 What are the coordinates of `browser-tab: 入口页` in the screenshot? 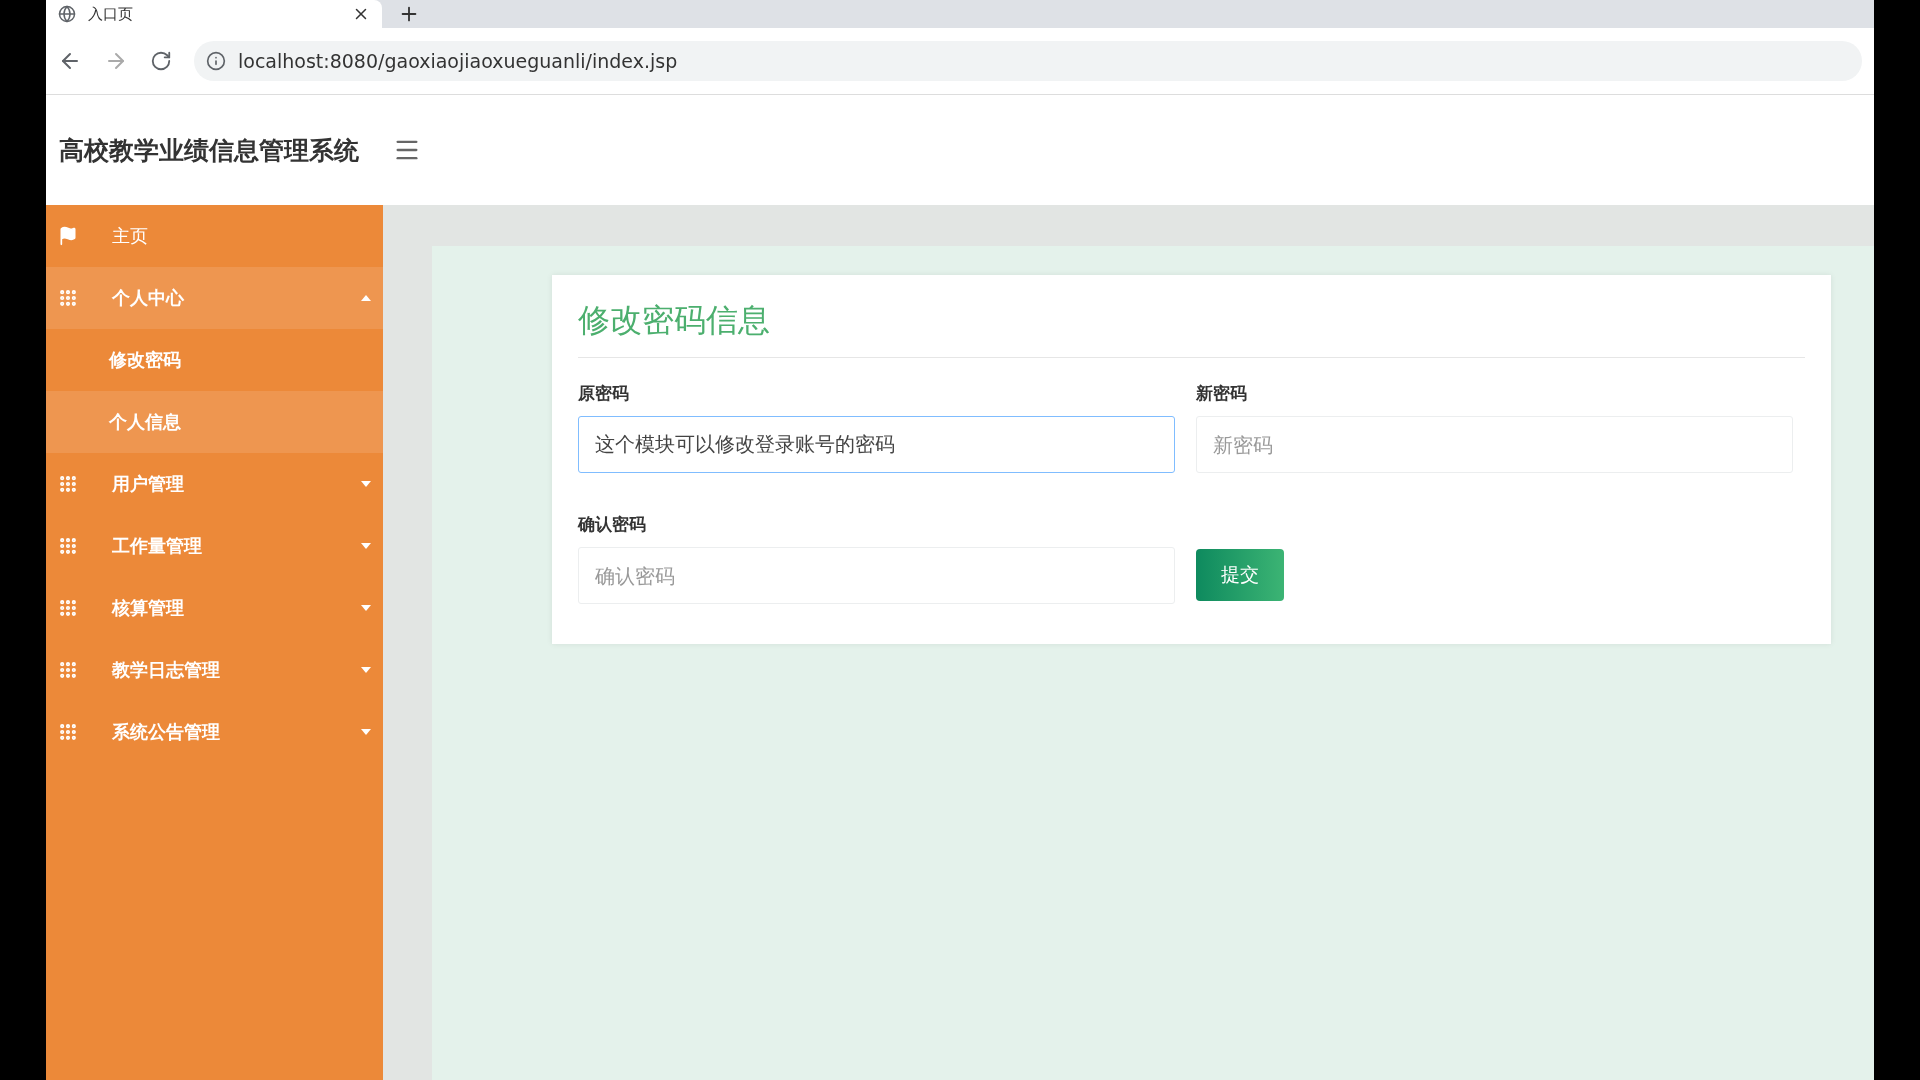 It's located at (214, 14).